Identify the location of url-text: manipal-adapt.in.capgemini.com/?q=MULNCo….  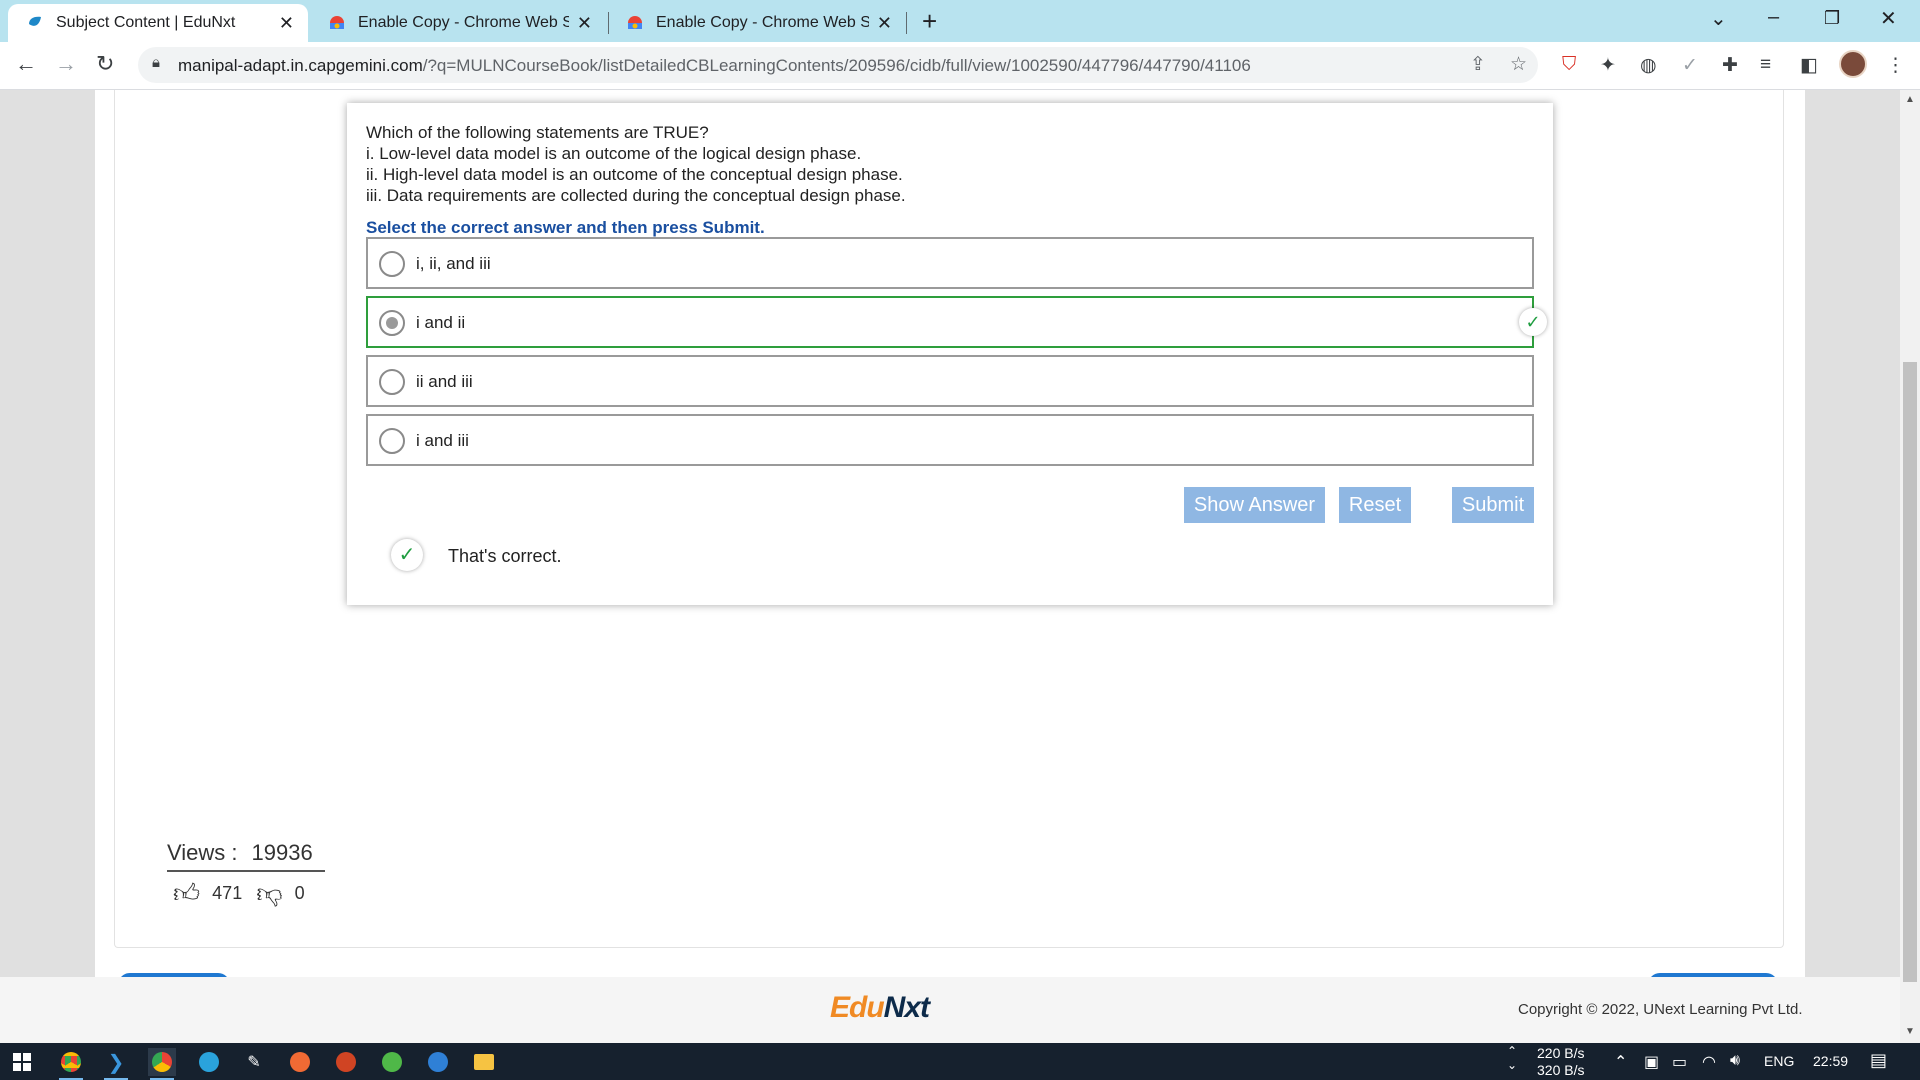
(714, 66).